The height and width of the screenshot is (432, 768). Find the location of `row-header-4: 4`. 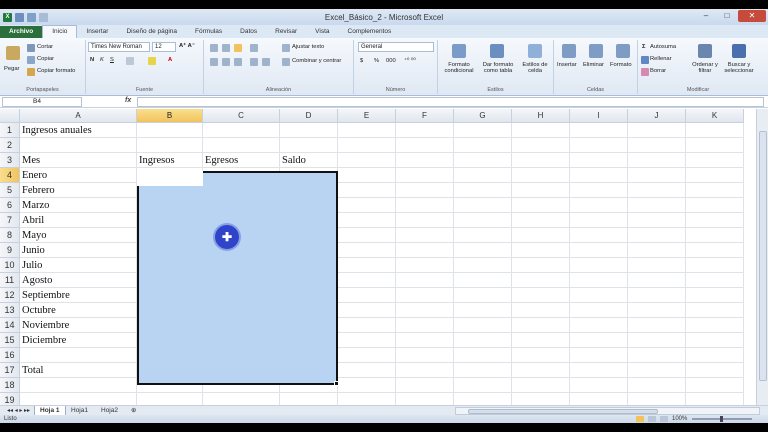

row-header-4: 4 is located at coordinates (10, 175).